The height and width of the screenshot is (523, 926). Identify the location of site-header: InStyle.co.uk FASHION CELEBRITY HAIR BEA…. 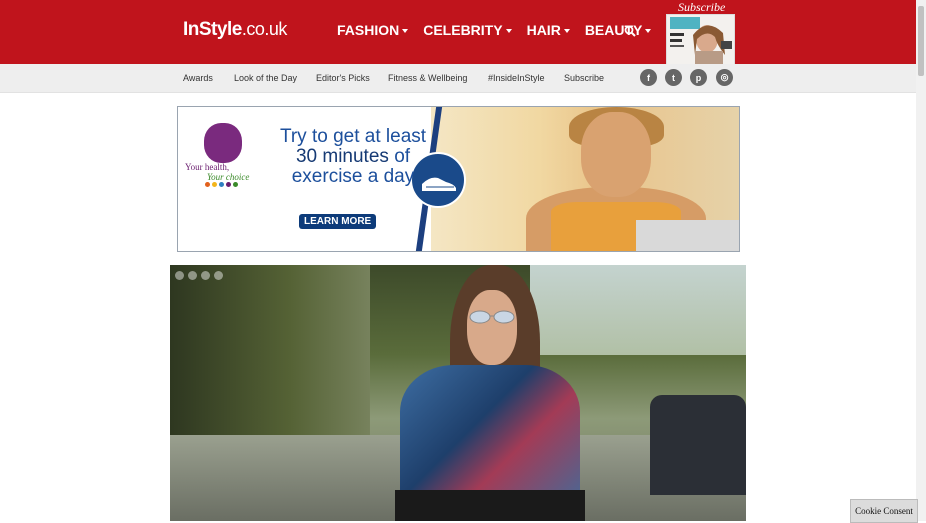
(458, 33).